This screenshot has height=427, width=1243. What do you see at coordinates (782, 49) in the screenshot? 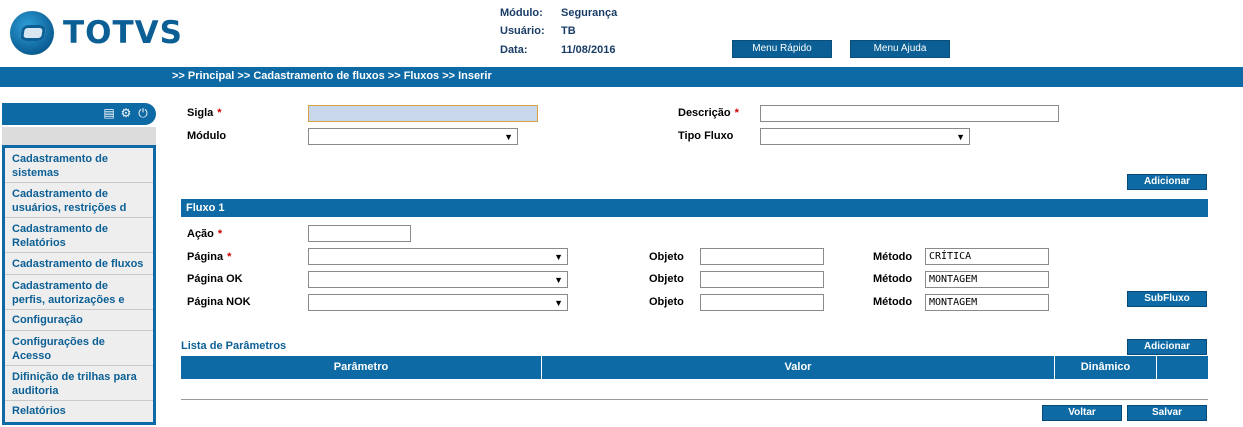
I see `menu-rapido-button: Menu Rápido` at bounding box center [782, 49].